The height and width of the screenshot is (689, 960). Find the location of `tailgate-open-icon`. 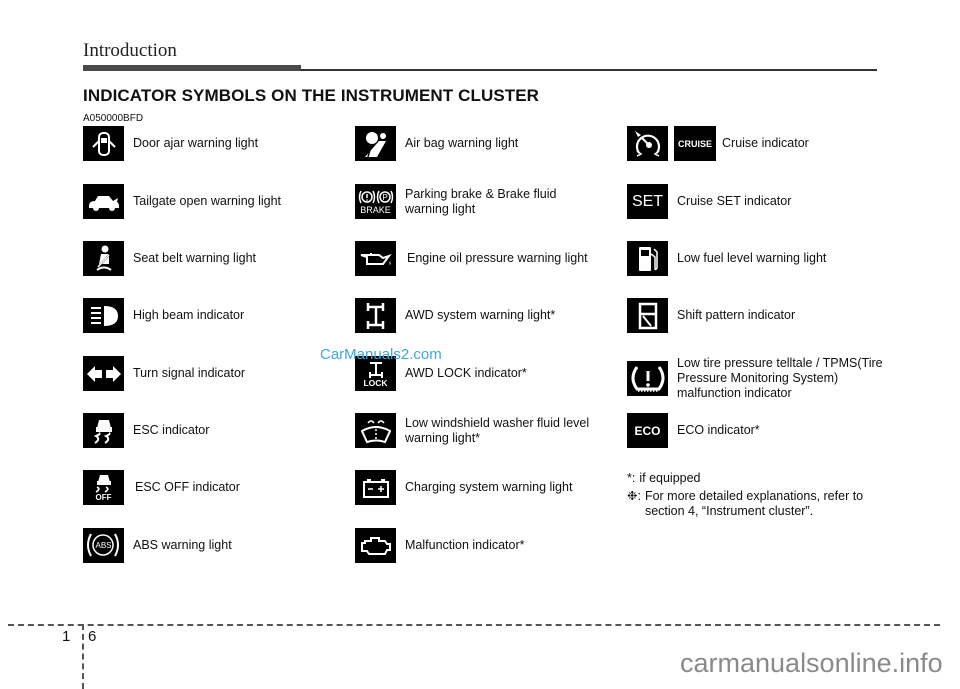

tailgate-open-icon is located at coordinates (103, 201).